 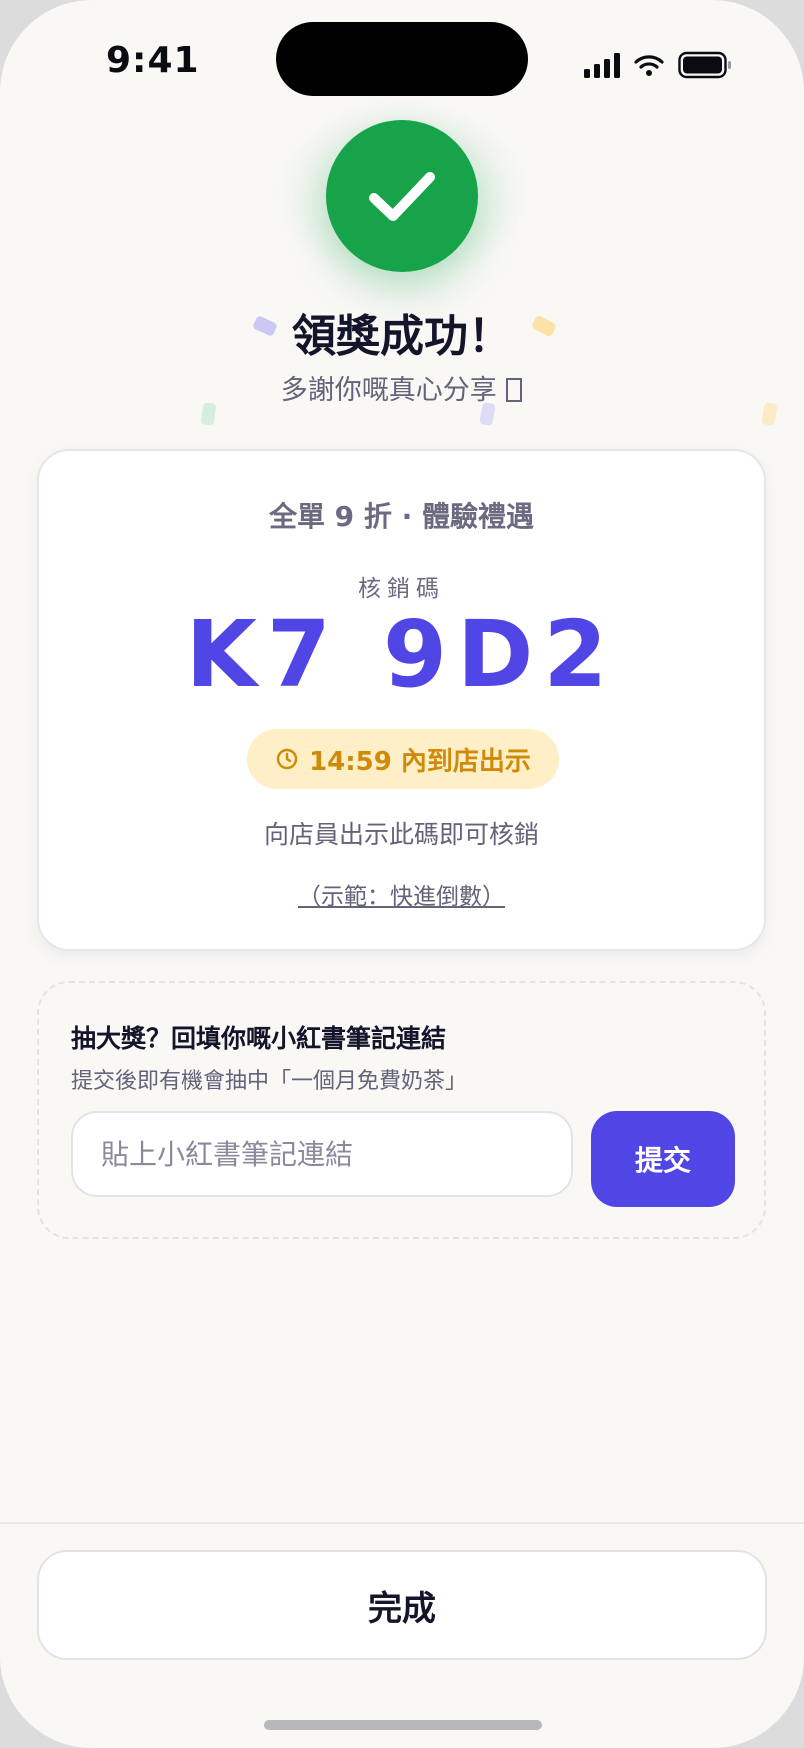 What do you see at coordinates (401, 654) in the screenshot?
I see `redemption-code: K7 9D2` at bounding box center [401, 654].